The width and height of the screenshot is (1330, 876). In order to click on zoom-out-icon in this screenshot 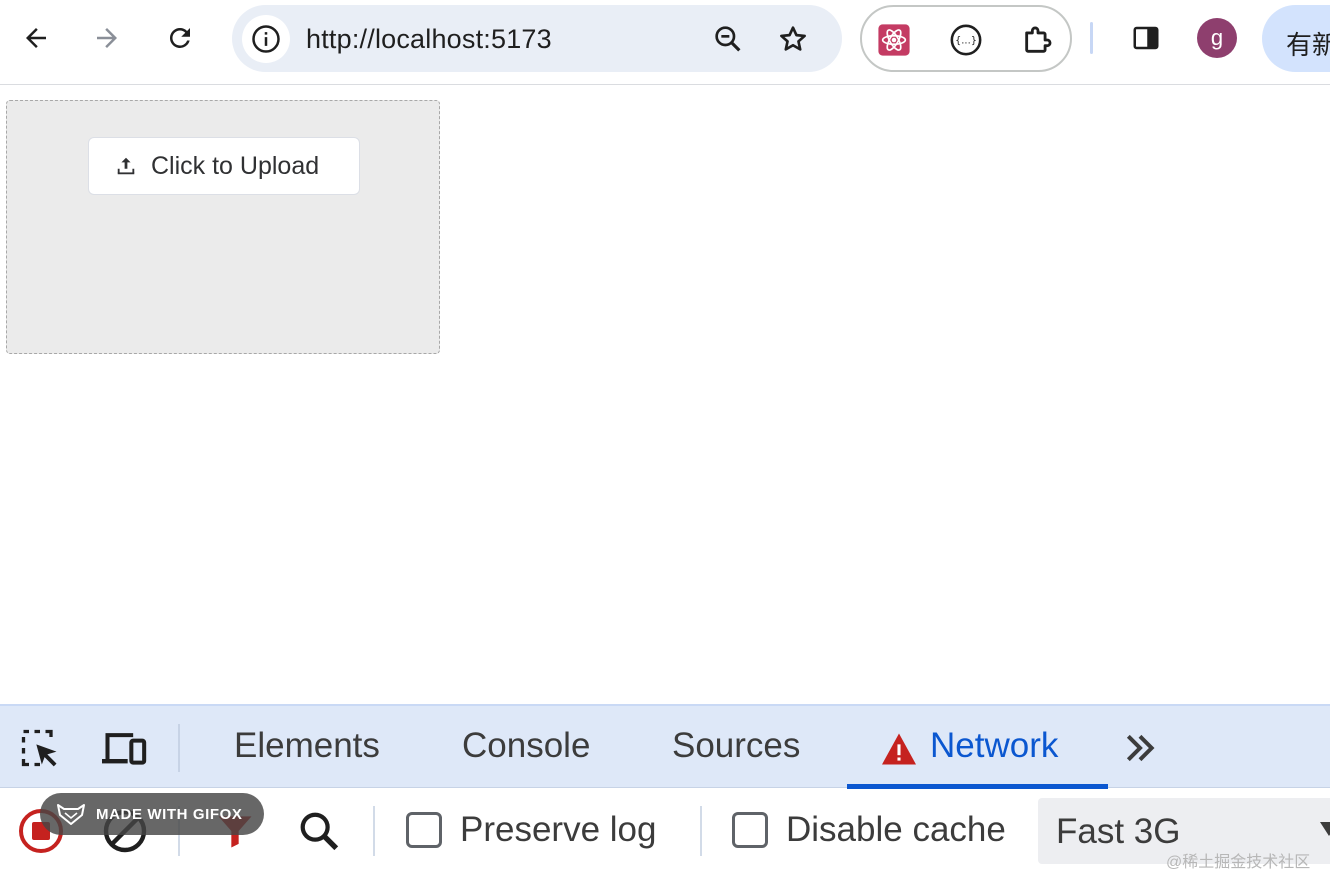, I will do `click(728, 39)`.